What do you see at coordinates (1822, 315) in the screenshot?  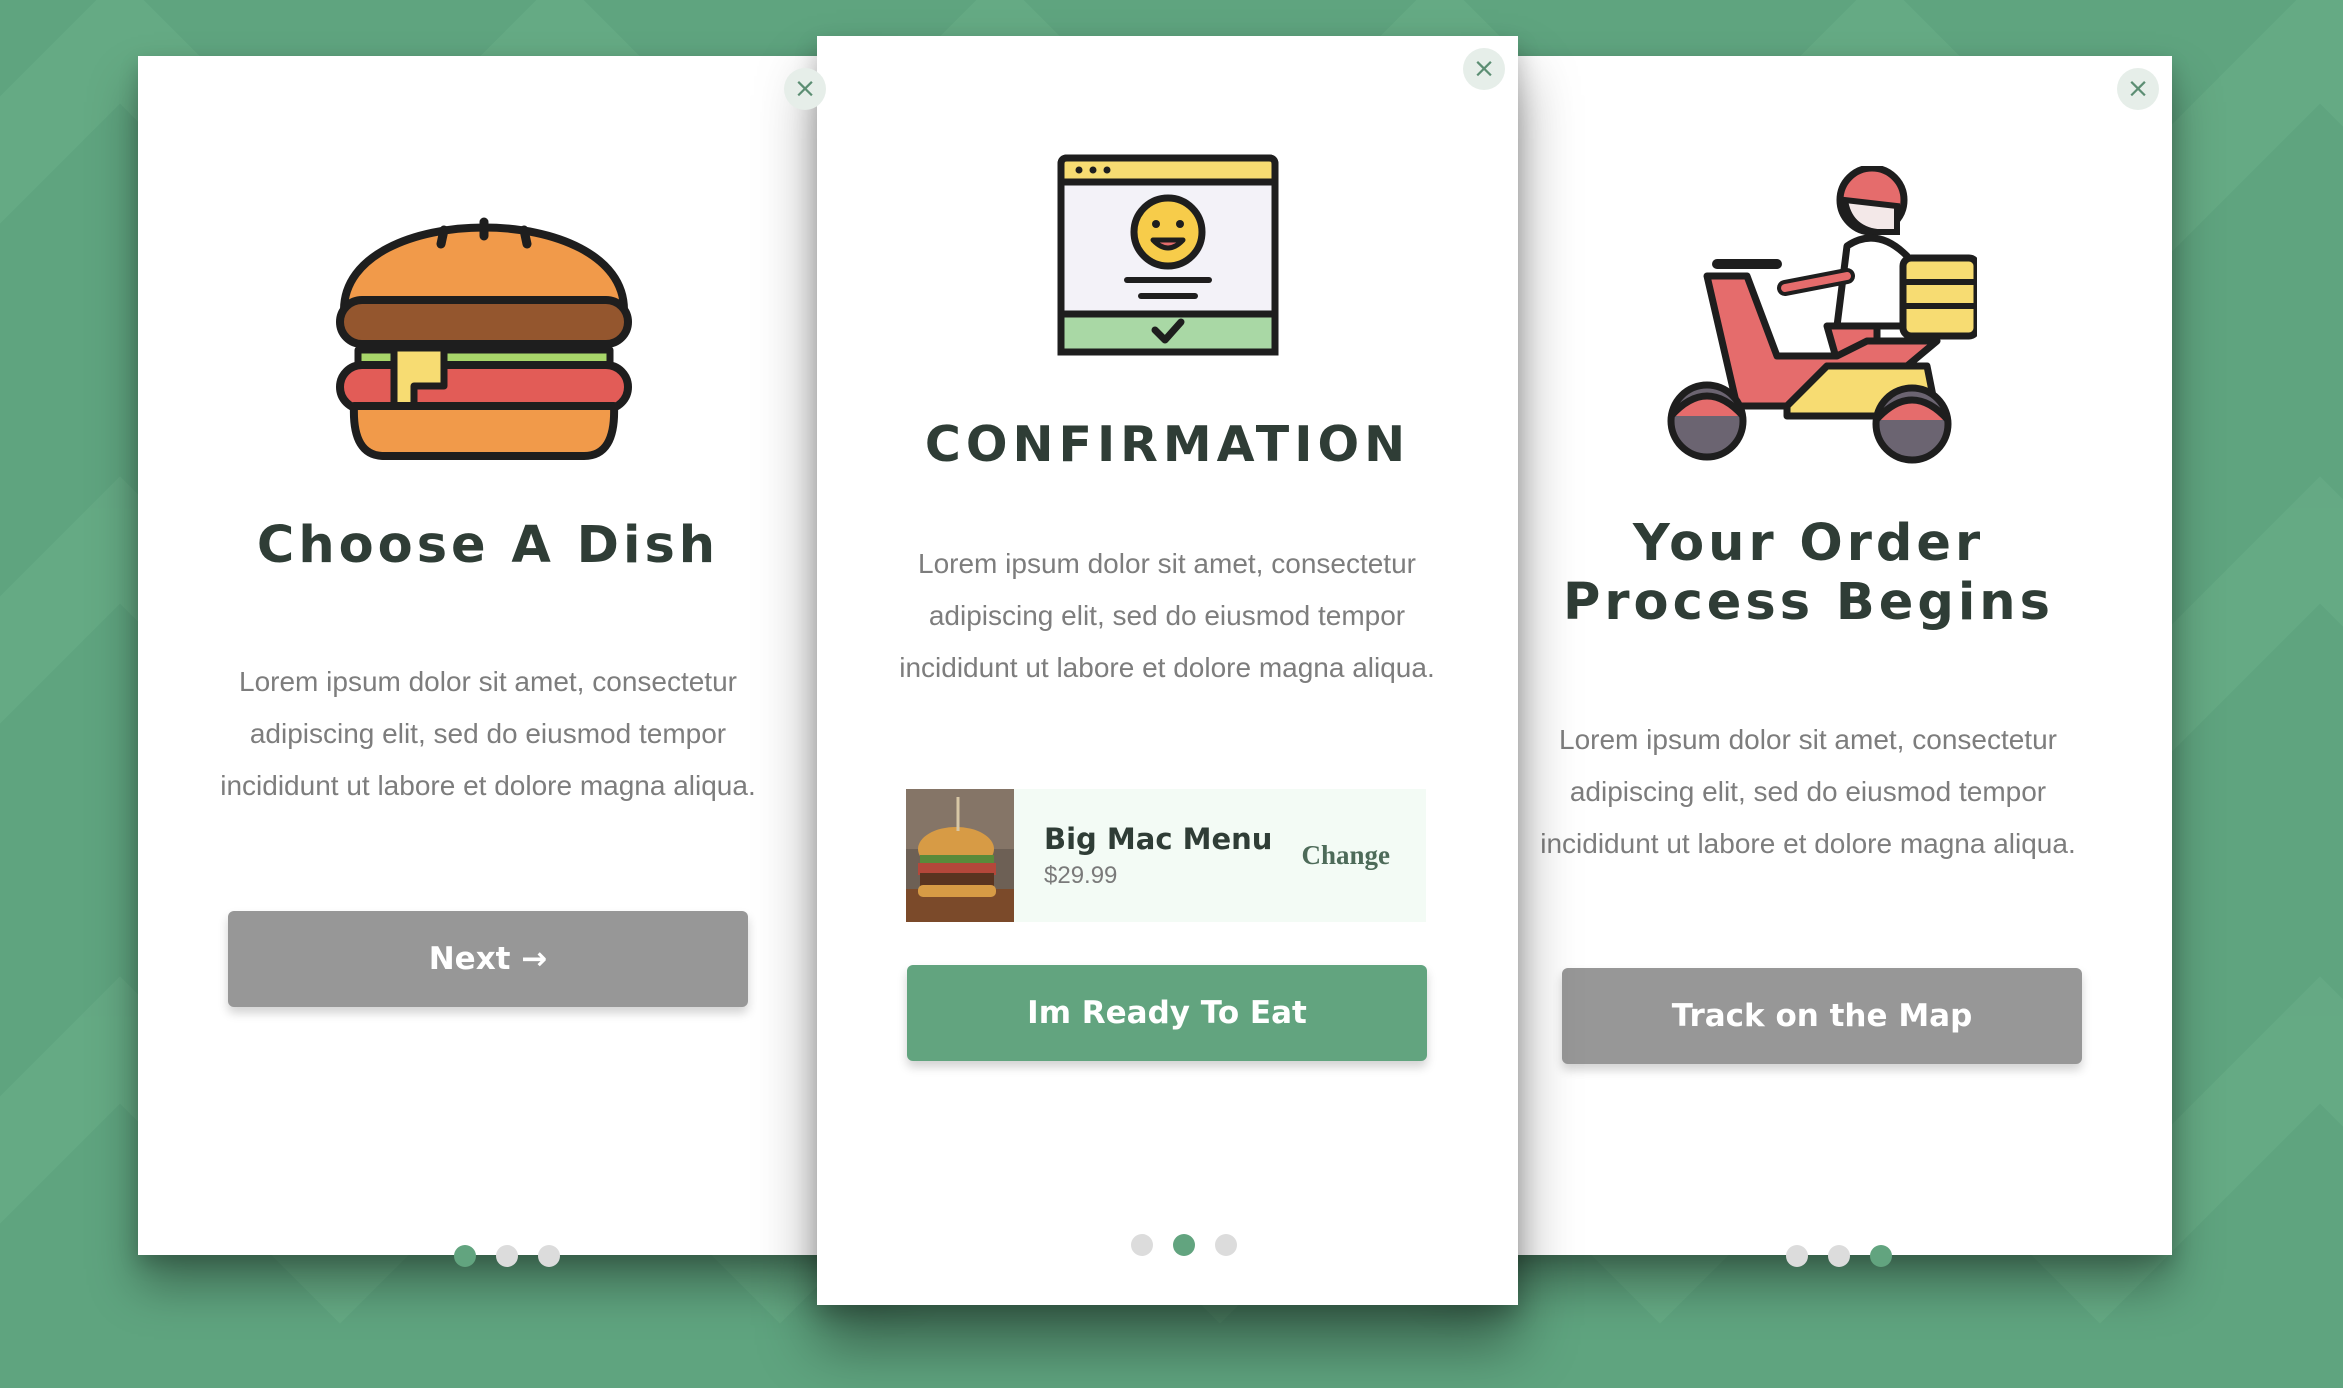 I see `delivery-scooter-icon` at bounding box center [1822, 315].